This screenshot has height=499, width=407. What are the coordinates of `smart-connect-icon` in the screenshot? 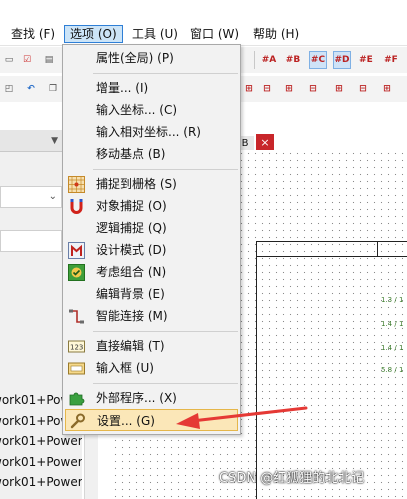 It's located at (76, 316).